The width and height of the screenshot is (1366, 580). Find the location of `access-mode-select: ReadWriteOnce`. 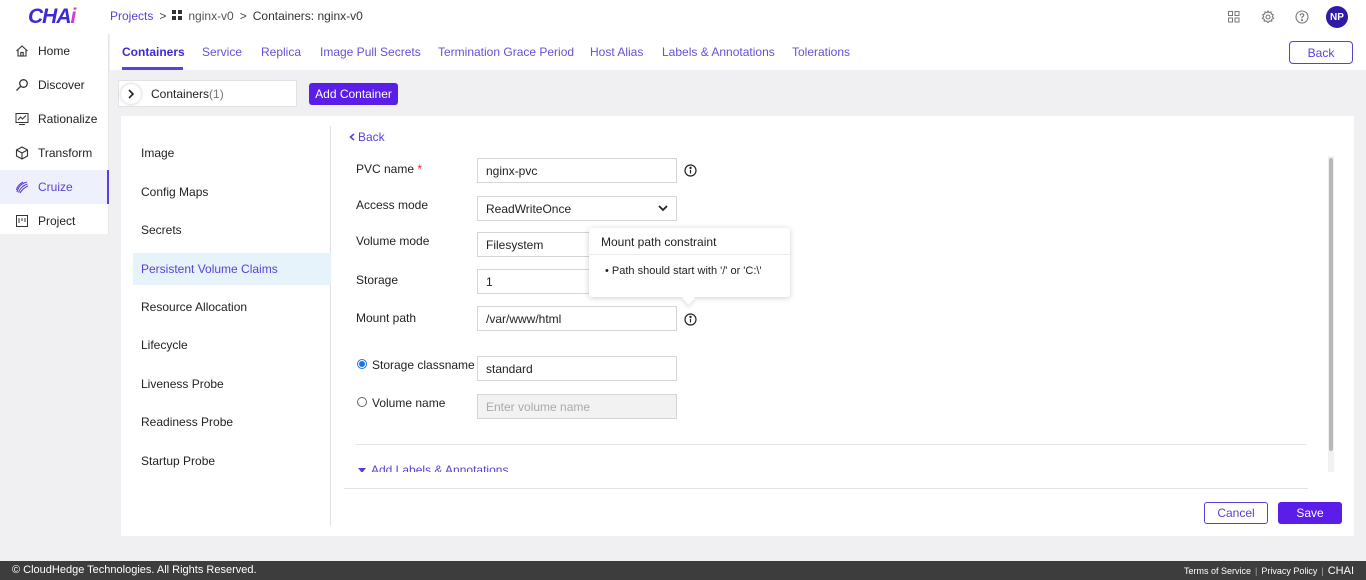

access-mode-select: ReadWriteOnce is located at coordinates (577, 208).